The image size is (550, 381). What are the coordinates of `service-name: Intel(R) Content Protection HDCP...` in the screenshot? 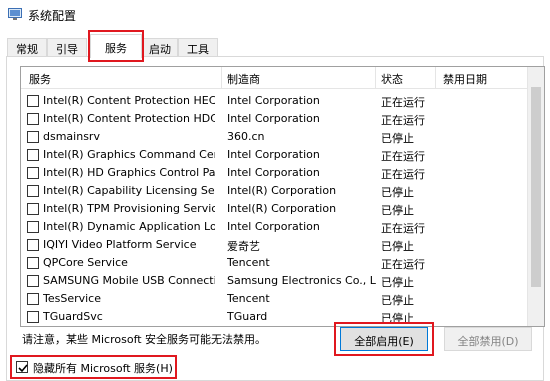 It's located at (129, 118).